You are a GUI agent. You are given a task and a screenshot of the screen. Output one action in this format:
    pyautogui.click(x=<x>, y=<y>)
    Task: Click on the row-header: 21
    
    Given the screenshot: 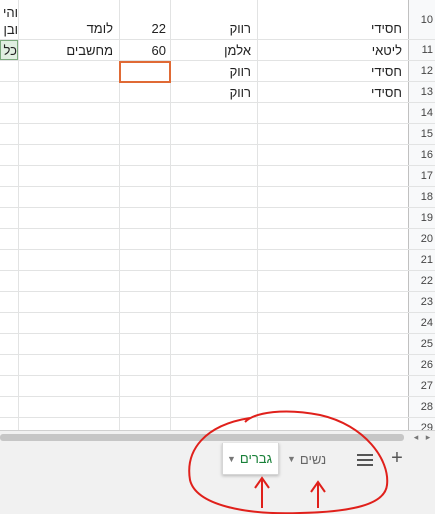 What is the action you would take?
    pyautogui.click(x=421, y=260)
    